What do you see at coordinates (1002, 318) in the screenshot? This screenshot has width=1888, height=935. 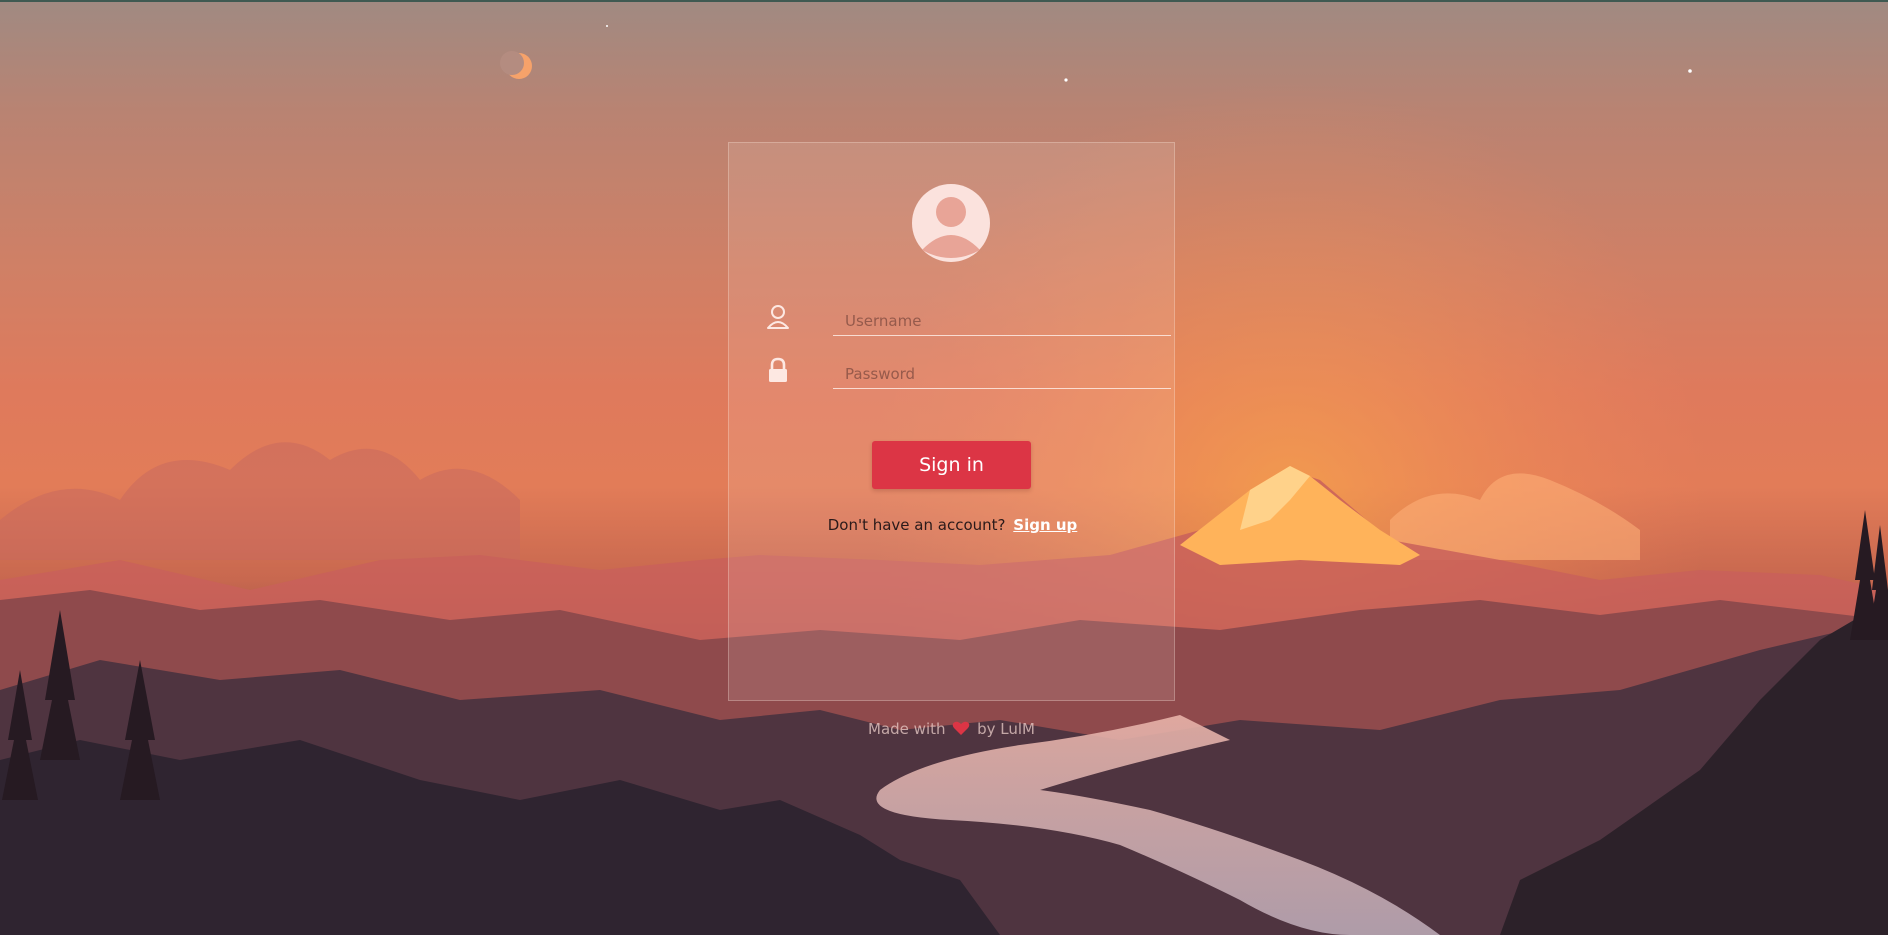 I see `username-input` at bounding box center [1002, 318].